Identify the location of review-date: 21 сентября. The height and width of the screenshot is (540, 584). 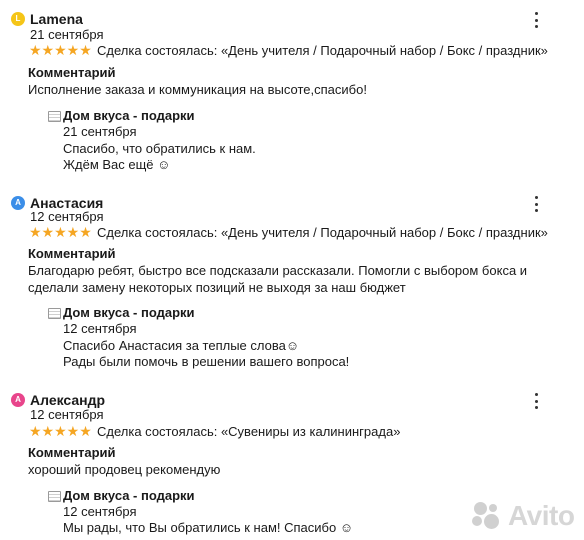
(67, 34).